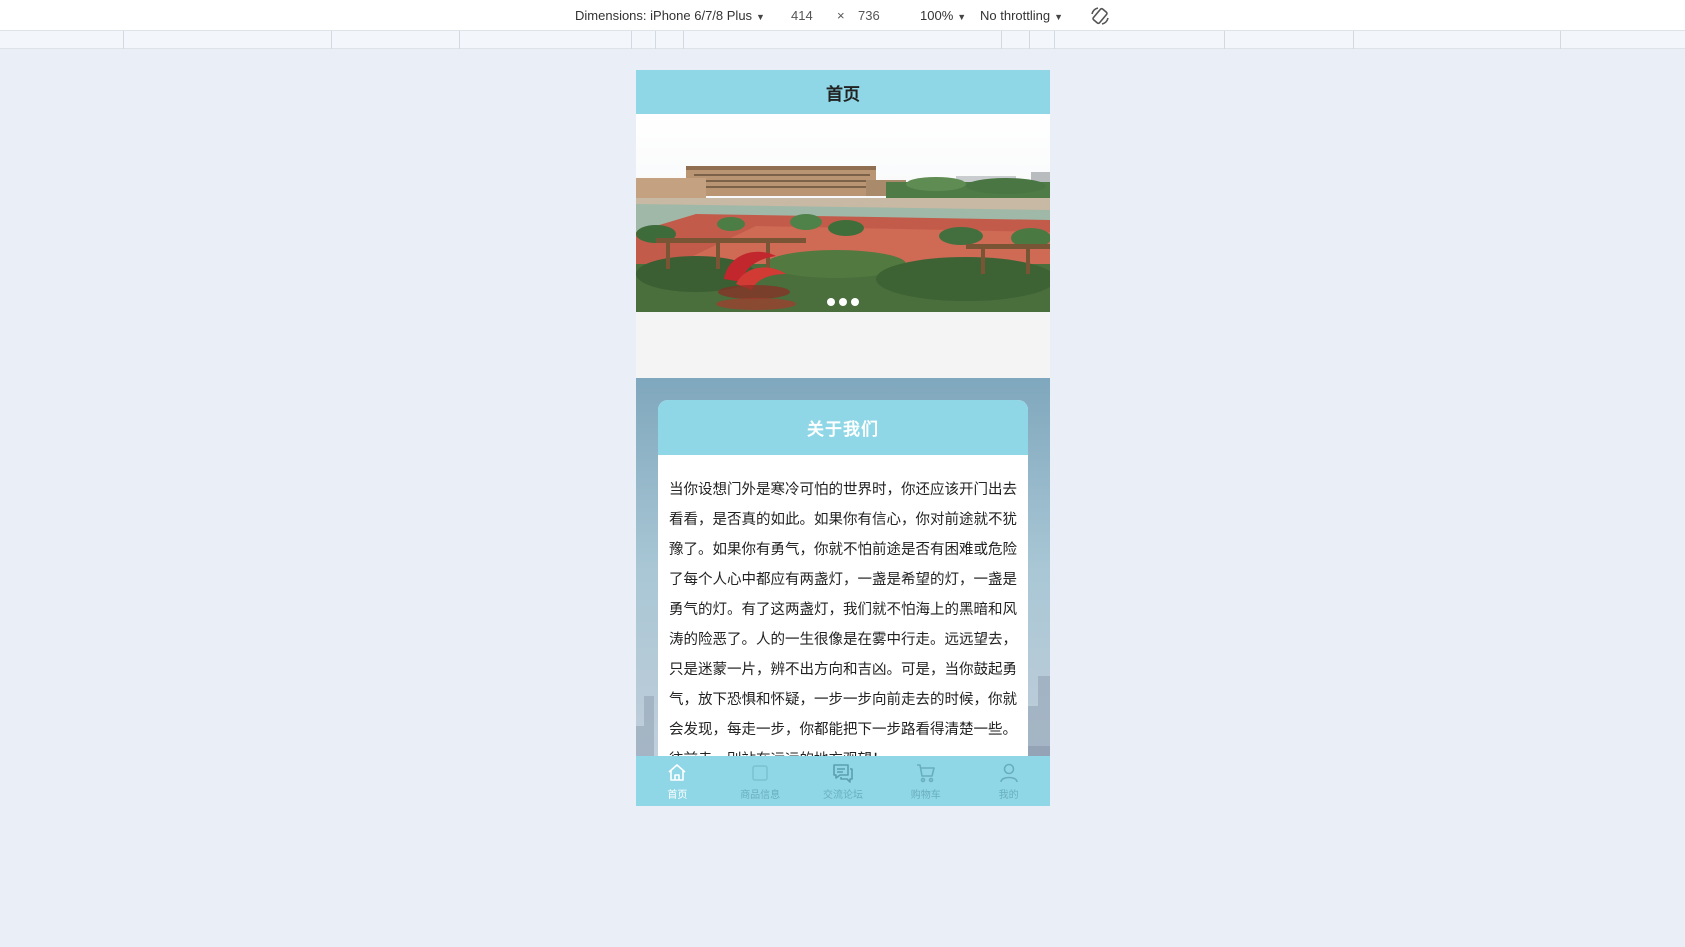  What do you see at coordinates (1015, 15) in the screenshot?
I see `throttling-select-label: No throttling` at bounding box center [1015, 15].